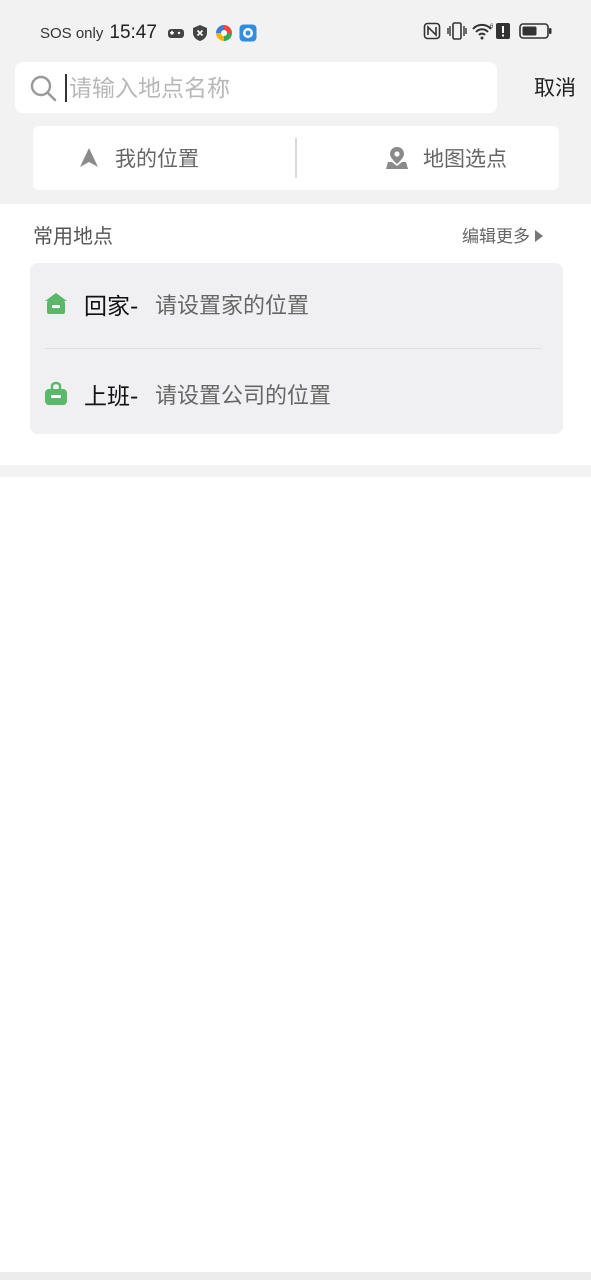 The width and height of the screenshot is (591, 1280). Describe the element at coordinates (224, 33) in the screenshot. I see `multicolor-app-icon` at that location.